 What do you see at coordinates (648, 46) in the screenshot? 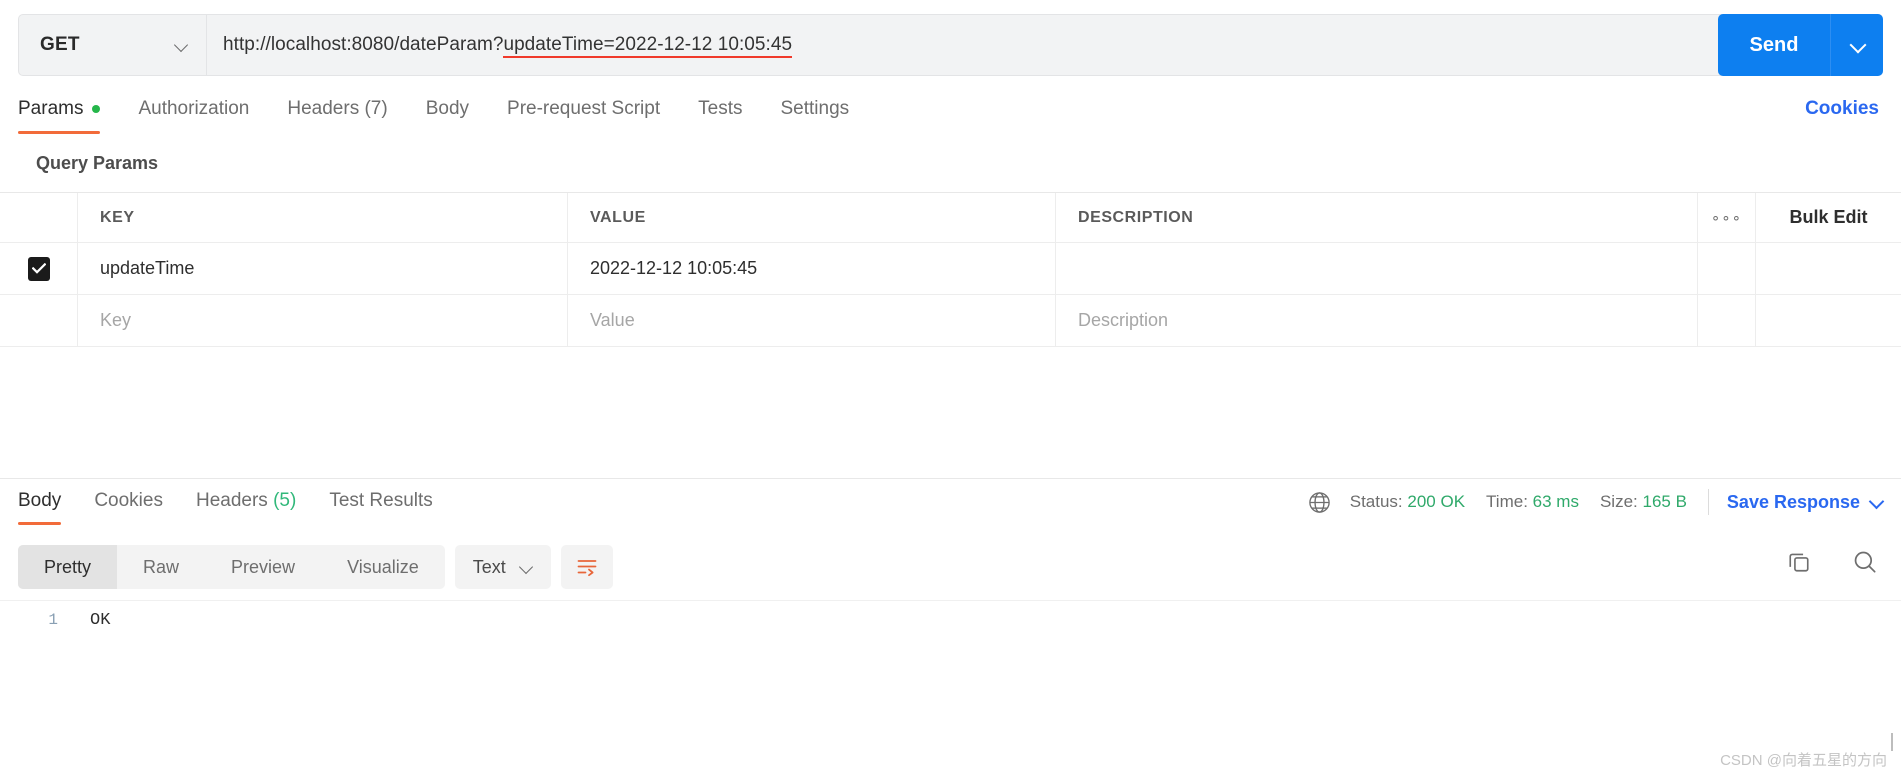
I see `url-query-text: updateTime=2022-12-12 10:05:45` at bounding box center [648, 46].